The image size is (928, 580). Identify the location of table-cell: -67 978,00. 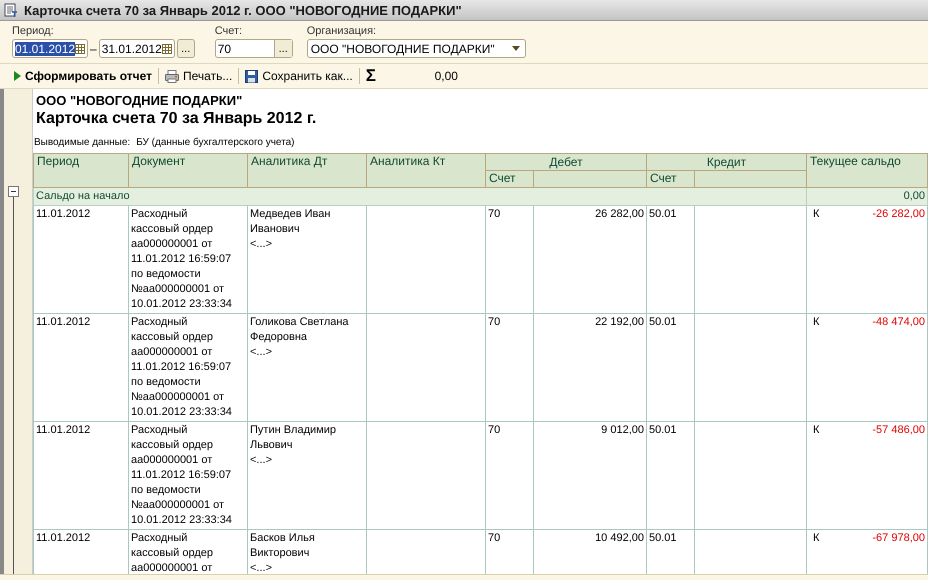
(898, 538).